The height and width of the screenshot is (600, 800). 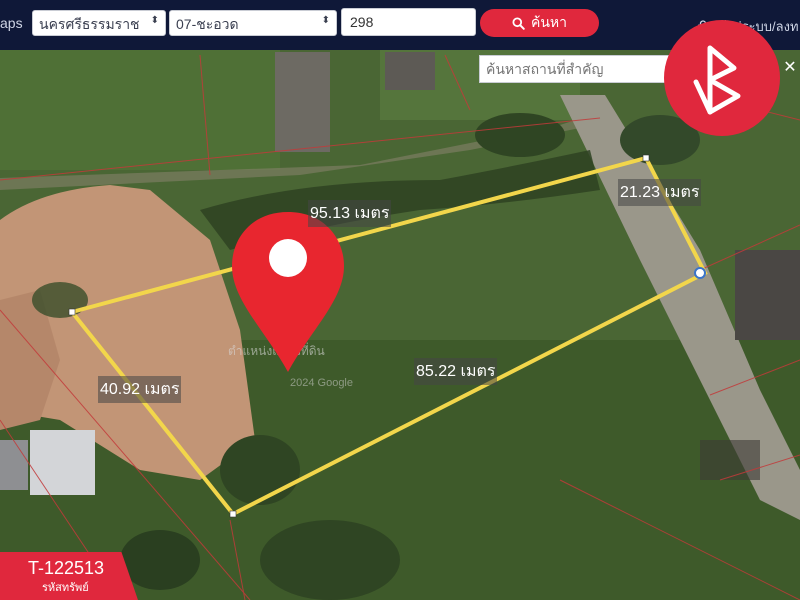 I want to click on search-icon, so click(x=518, y=23).